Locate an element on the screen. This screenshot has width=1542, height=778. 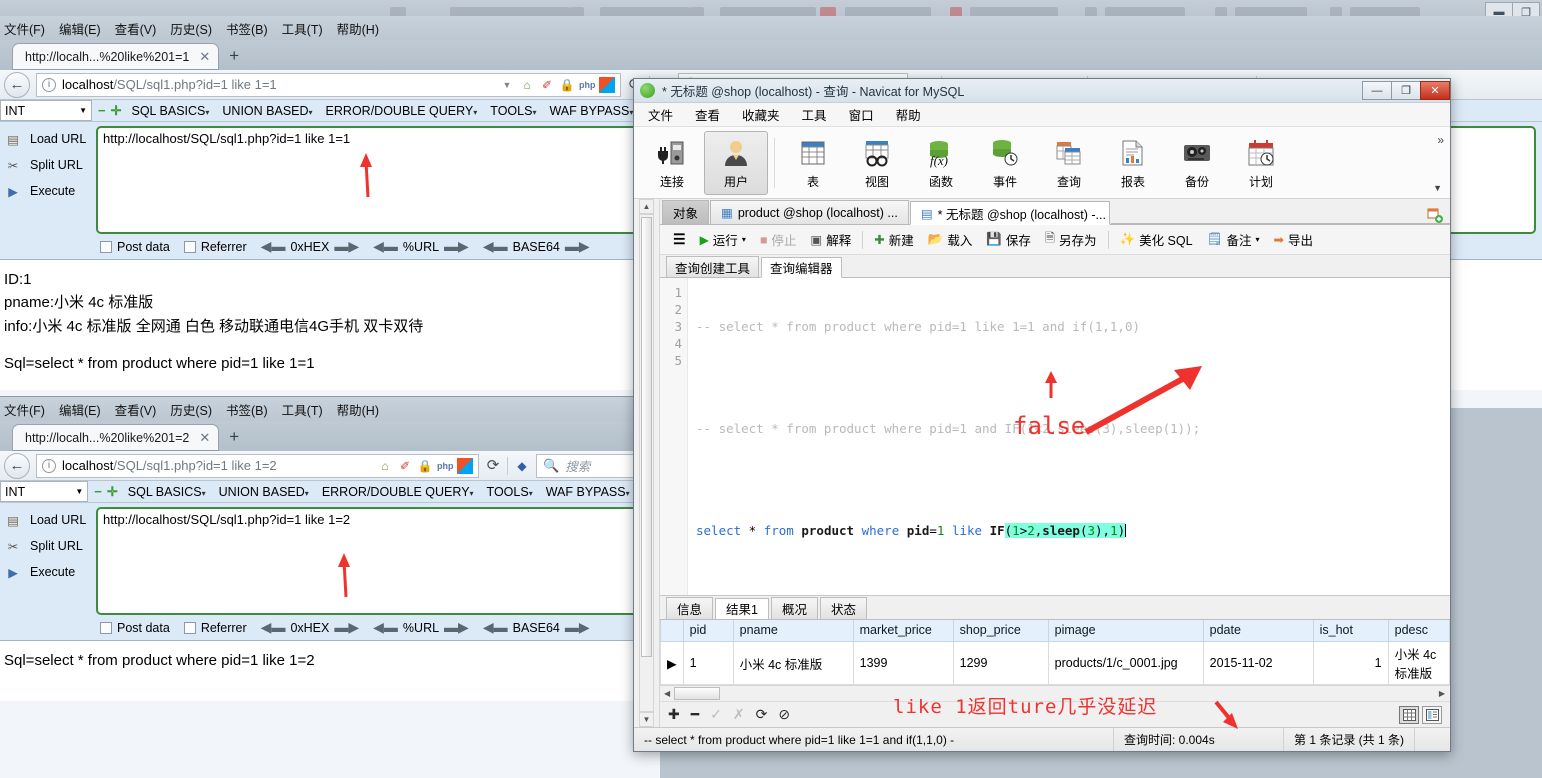
result-tab-info: 信息 is located at coordinates (690, 607).